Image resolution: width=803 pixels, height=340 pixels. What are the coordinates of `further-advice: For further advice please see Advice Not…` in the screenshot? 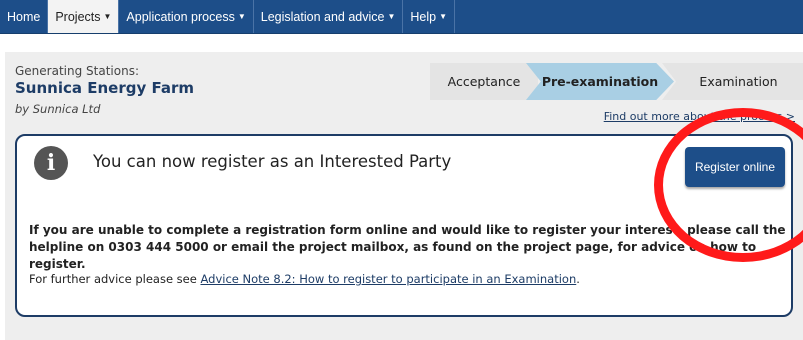 It's located at (304, 279).